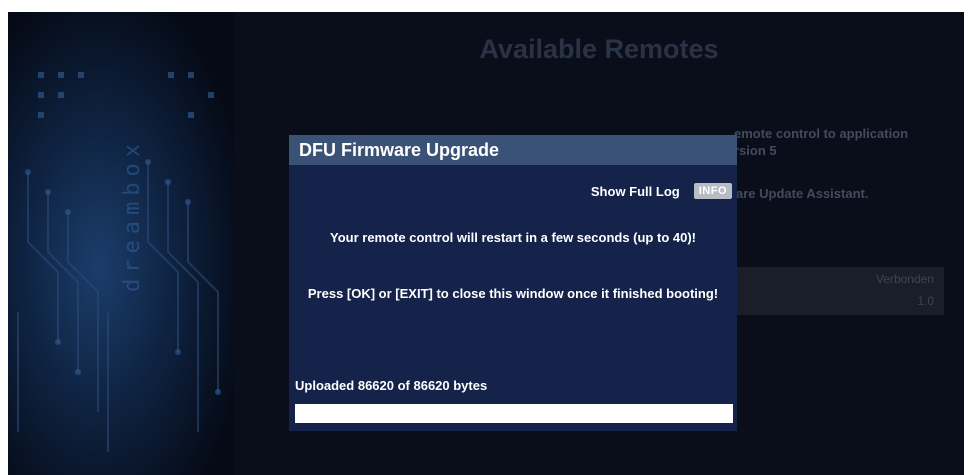 This screenshot has height=475, width=970. I want to click on dreambox-logo: dreambox, so click(132, 215).